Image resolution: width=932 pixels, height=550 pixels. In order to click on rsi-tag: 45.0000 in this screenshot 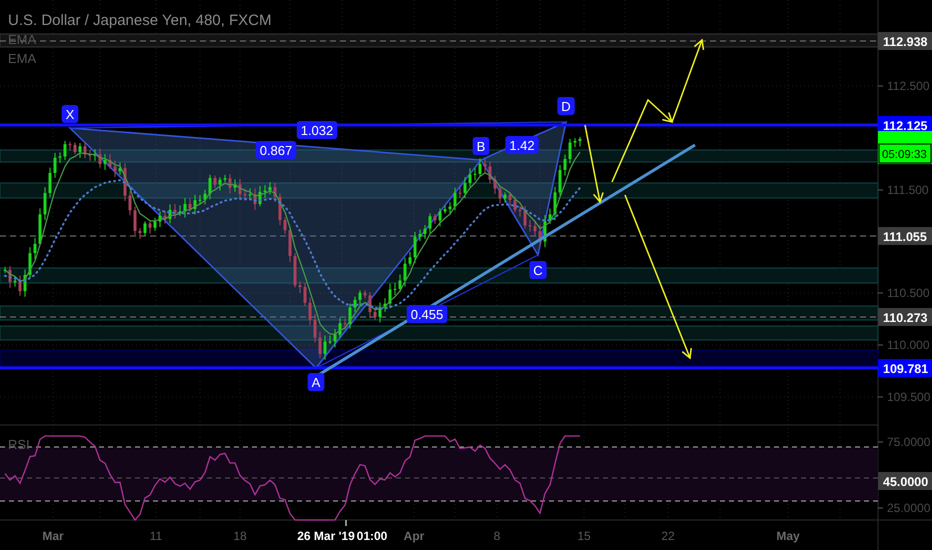, I will do `click(905, 481)`.